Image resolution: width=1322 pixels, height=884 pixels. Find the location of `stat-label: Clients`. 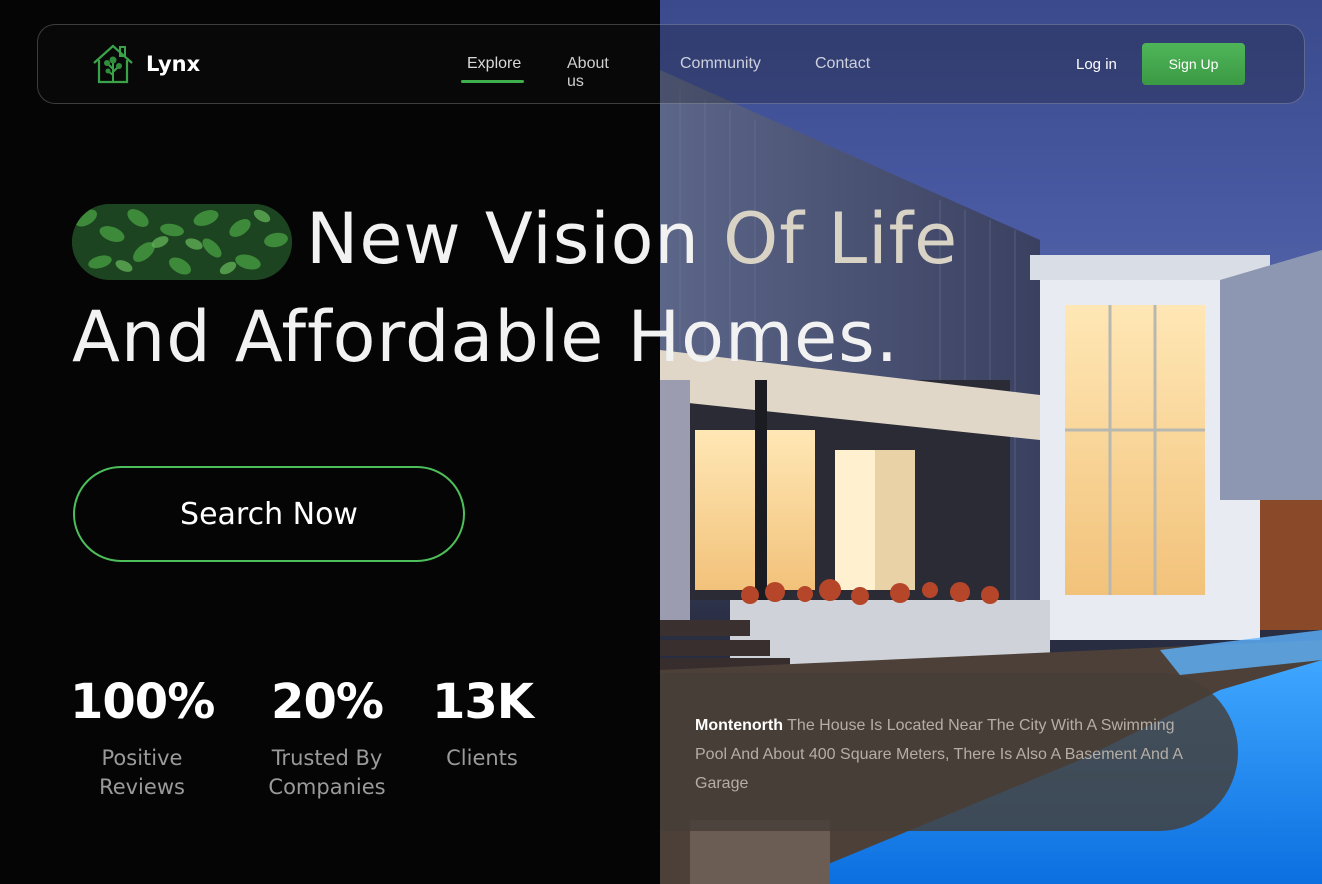

stat-label: Clients is located at coordinates (482, 758).